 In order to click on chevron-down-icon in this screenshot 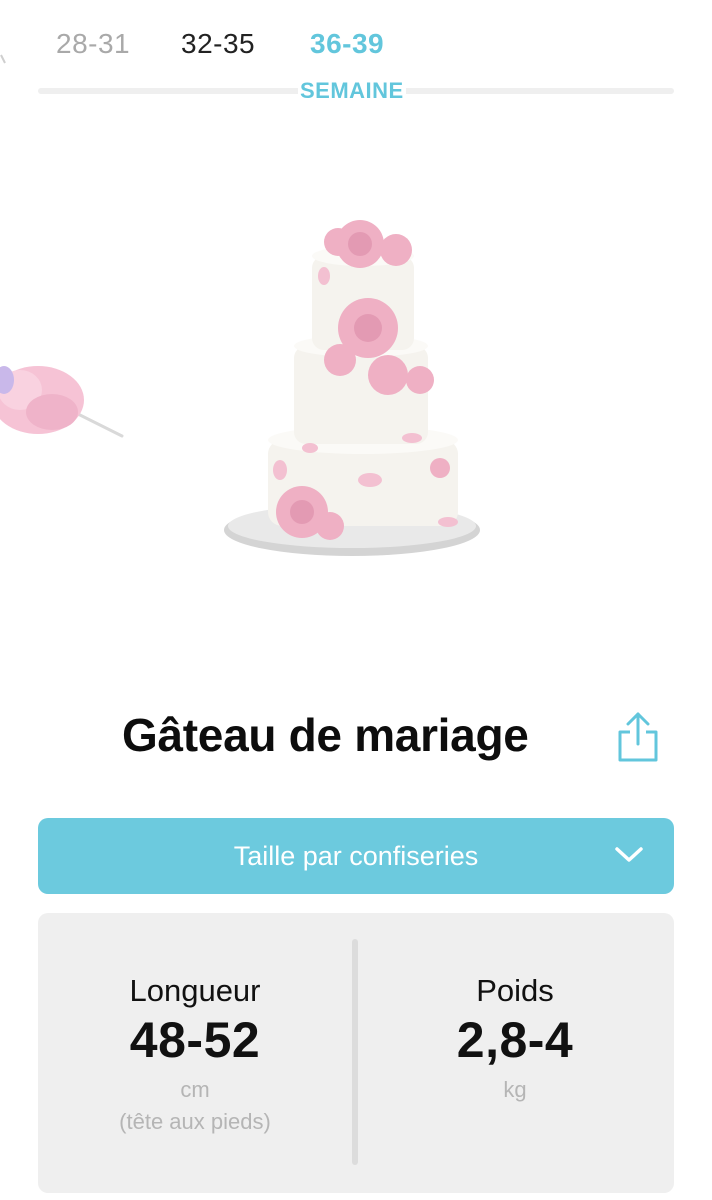, I will do `click(629, 854)`.